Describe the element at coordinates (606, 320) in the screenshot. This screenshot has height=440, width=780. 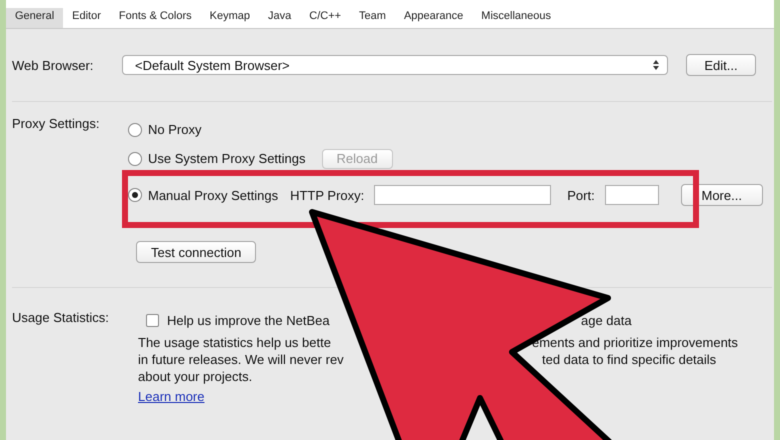
I see `checkbox-label: age data` at that location.